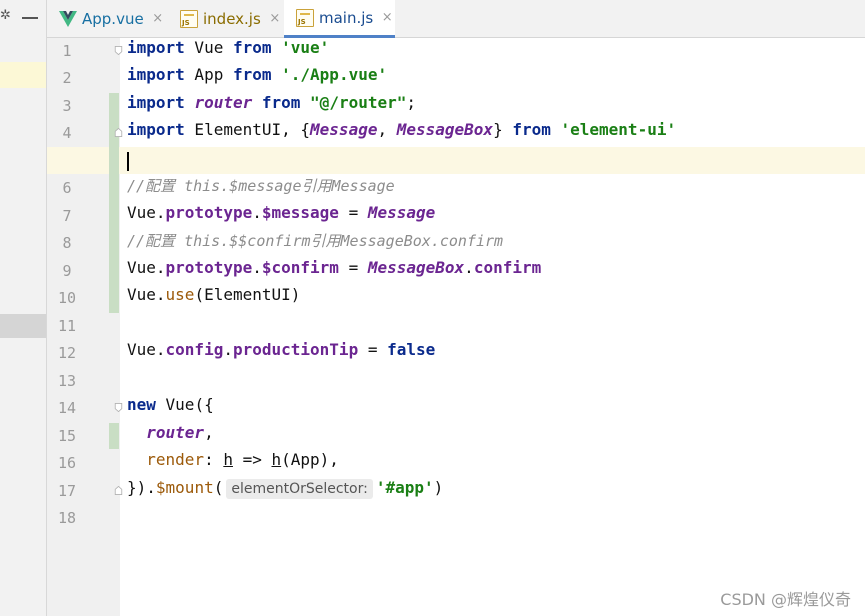  What do you see at coordinates (346, 17) in the screenshot?
I see `tab-label: main.js` at bounding box center [346, 17].